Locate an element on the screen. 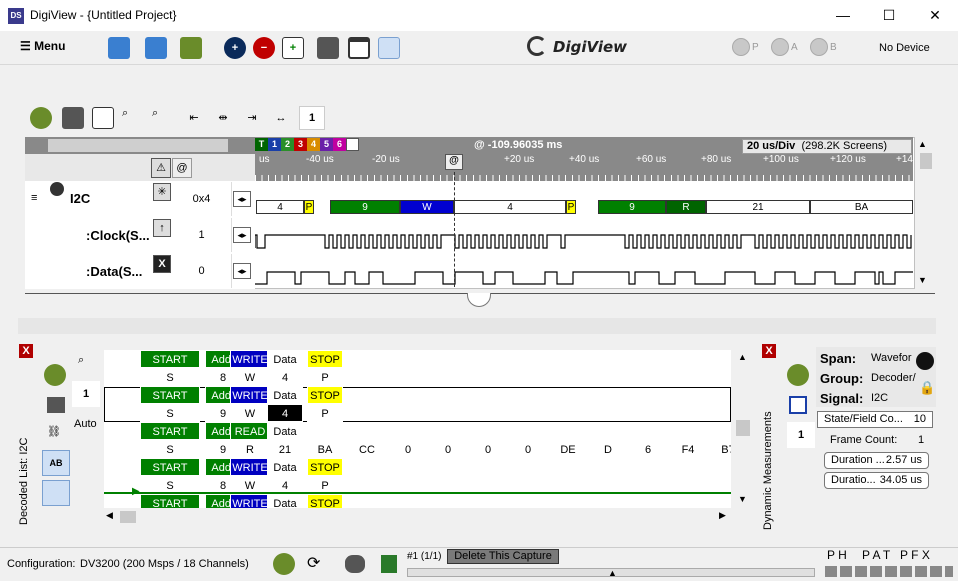 This screenshot has width=958, height=581. zoom-value: 1 is located at coordinates (312, 118).